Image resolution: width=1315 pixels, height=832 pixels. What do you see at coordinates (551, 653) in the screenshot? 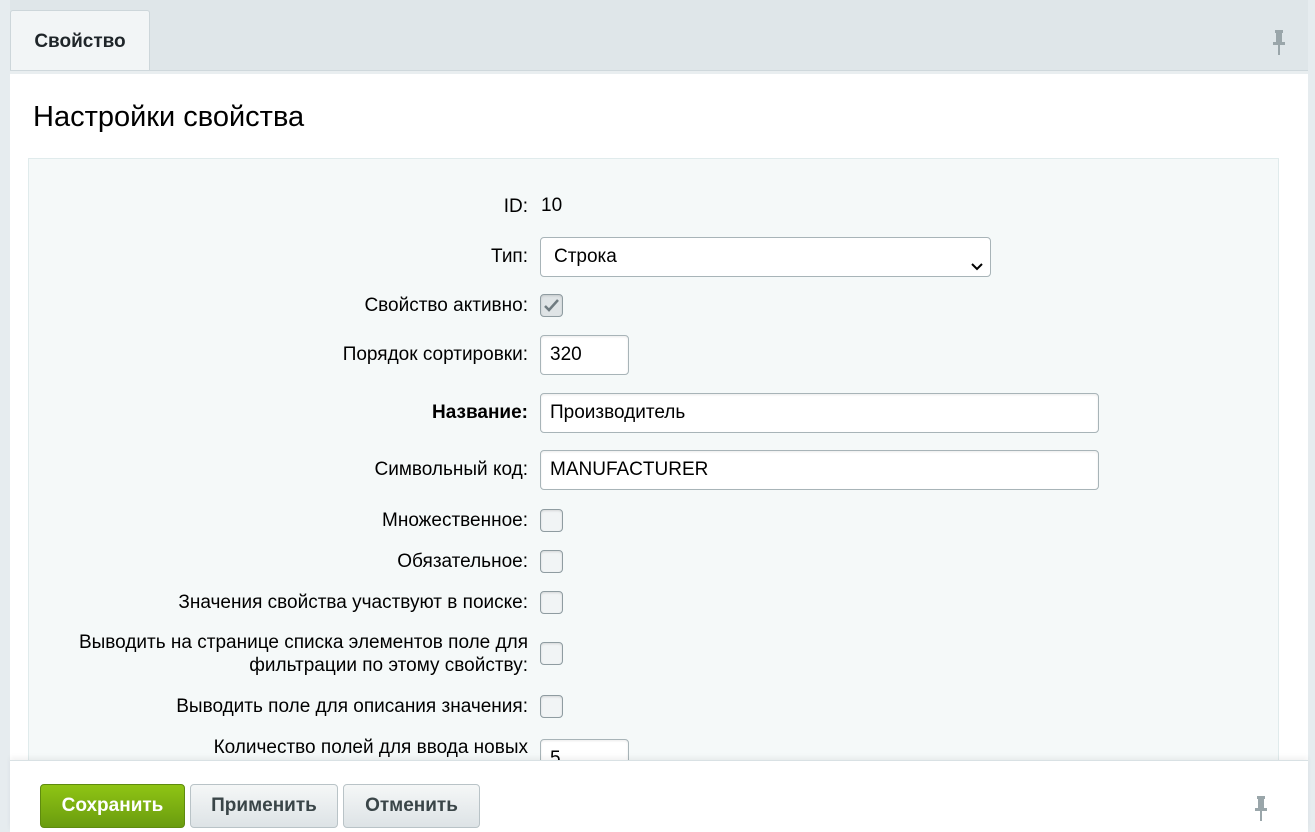
I see `filtrable-checkbox` at bounding box center [551, 653].